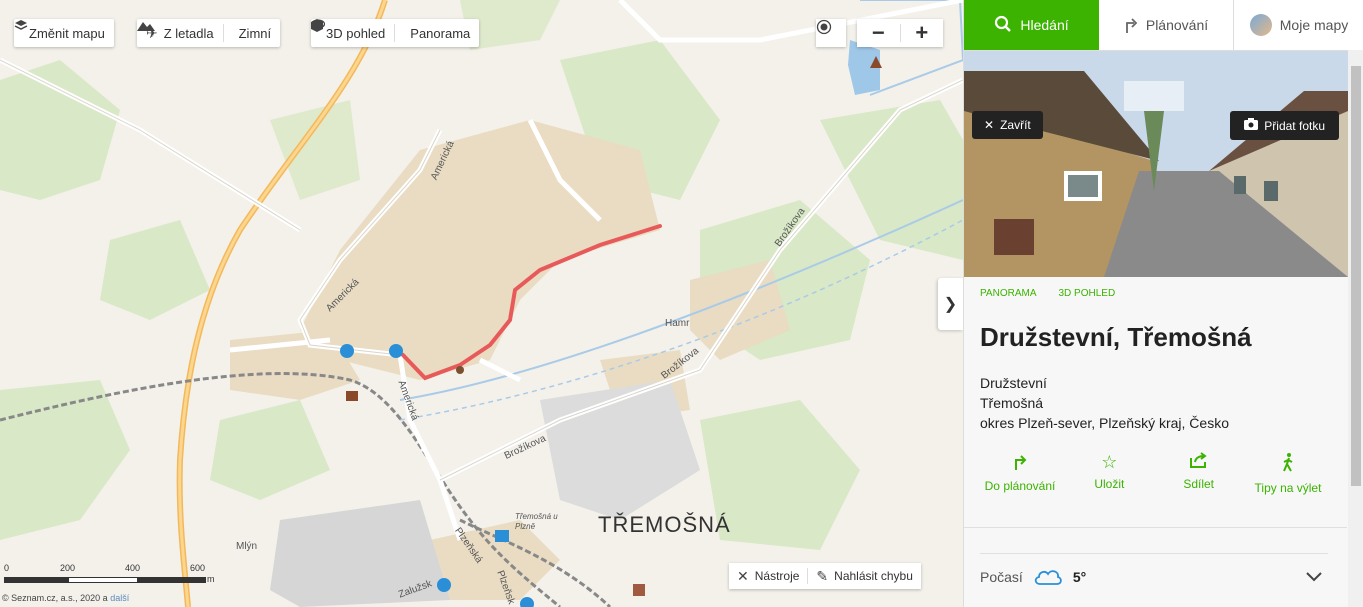 The image size is (1363, 607). I want to click on winter-label: Zimní, so click(255, 33).